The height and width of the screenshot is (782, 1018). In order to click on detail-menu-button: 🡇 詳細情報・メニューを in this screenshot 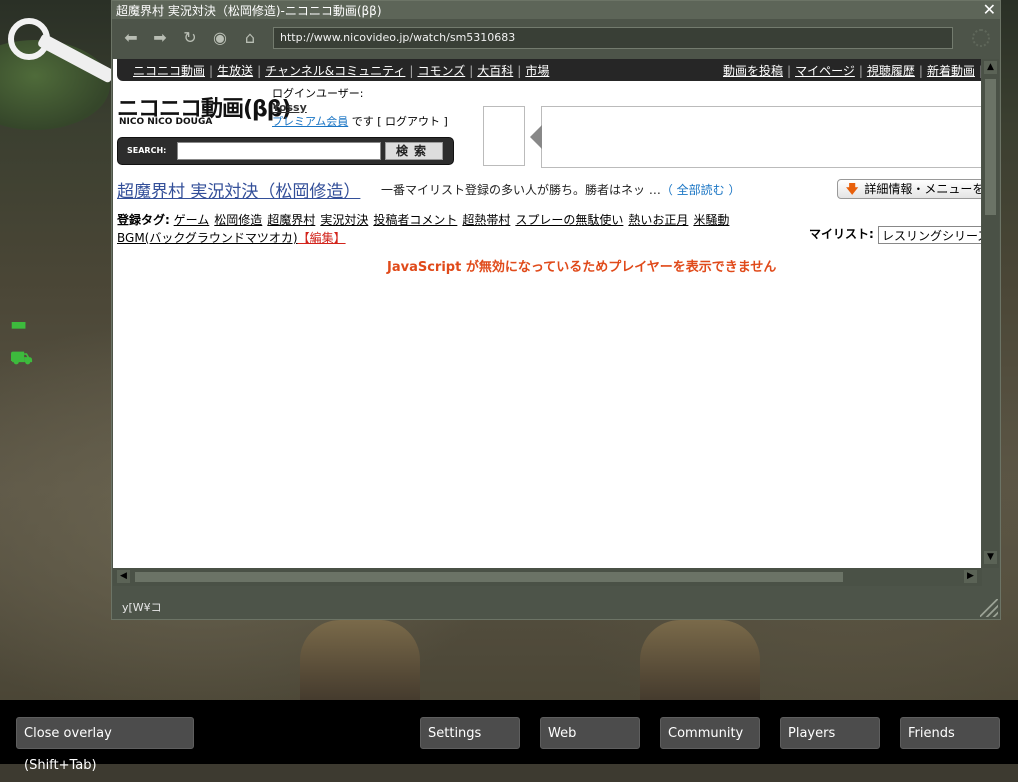, I will do `click(909, 189)`.